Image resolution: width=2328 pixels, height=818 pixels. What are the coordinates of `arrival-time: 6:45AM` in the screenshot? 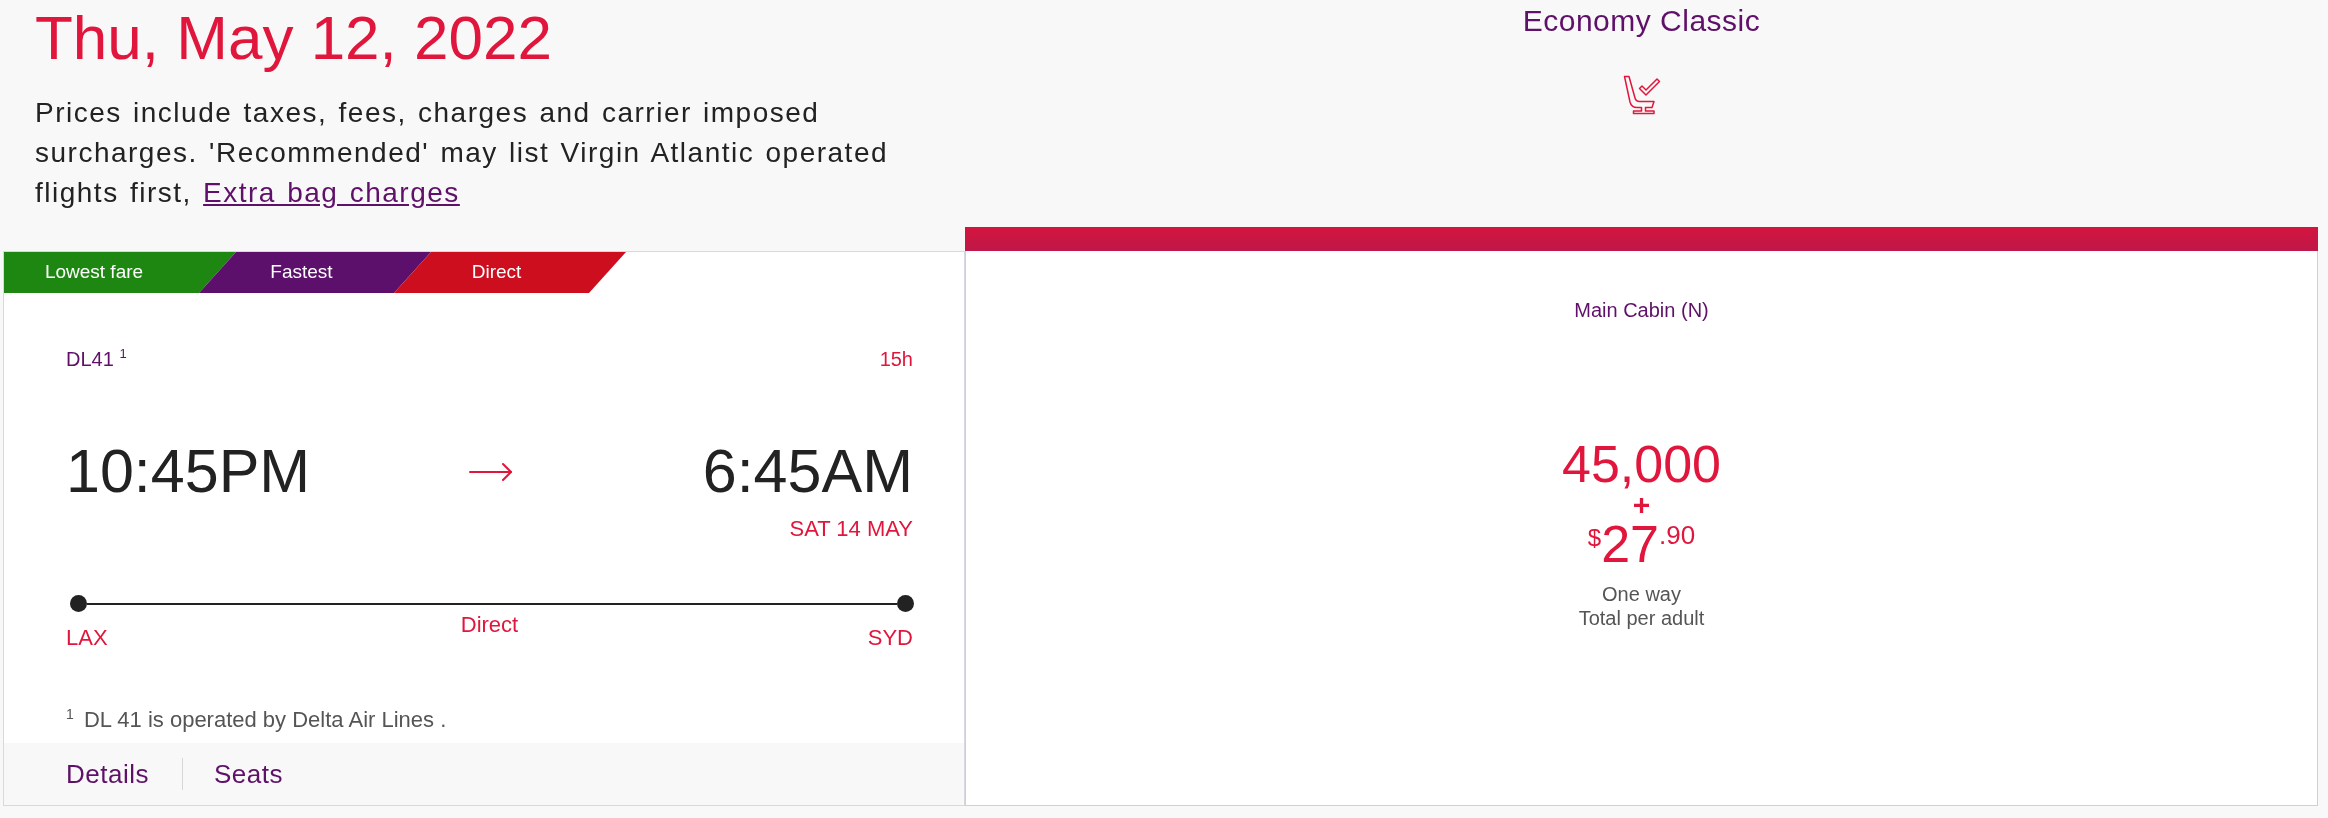 It's located at (807, 471).